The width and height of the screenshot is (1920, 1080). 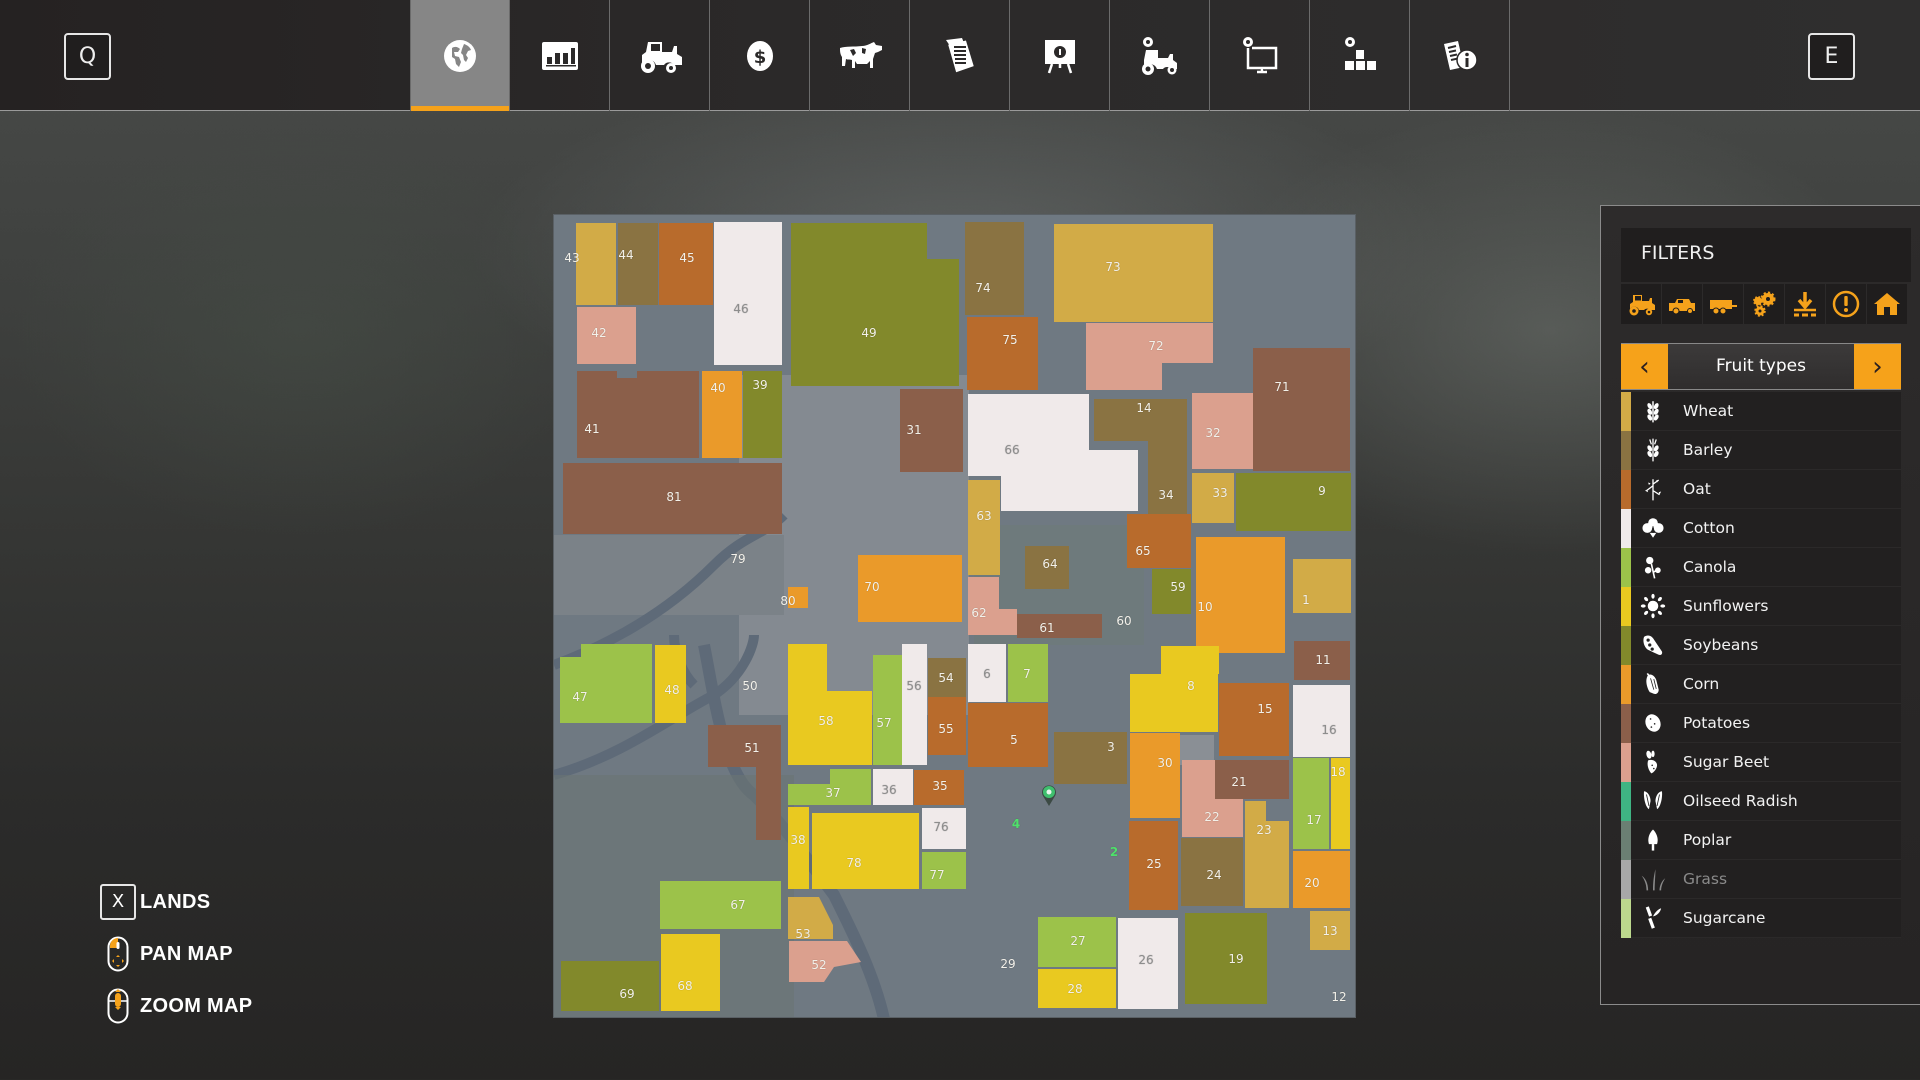 What do you see at coordinates (1761, 366) in the screenshot?
I see `map-overview-selector: ‹ Fruit types ›` at bounding box center [1761, 366].